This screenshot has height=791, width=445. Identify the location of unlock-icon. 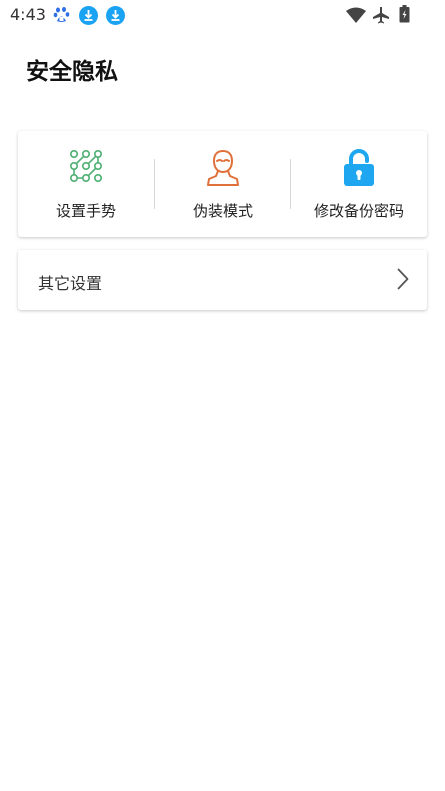
(359, 167).